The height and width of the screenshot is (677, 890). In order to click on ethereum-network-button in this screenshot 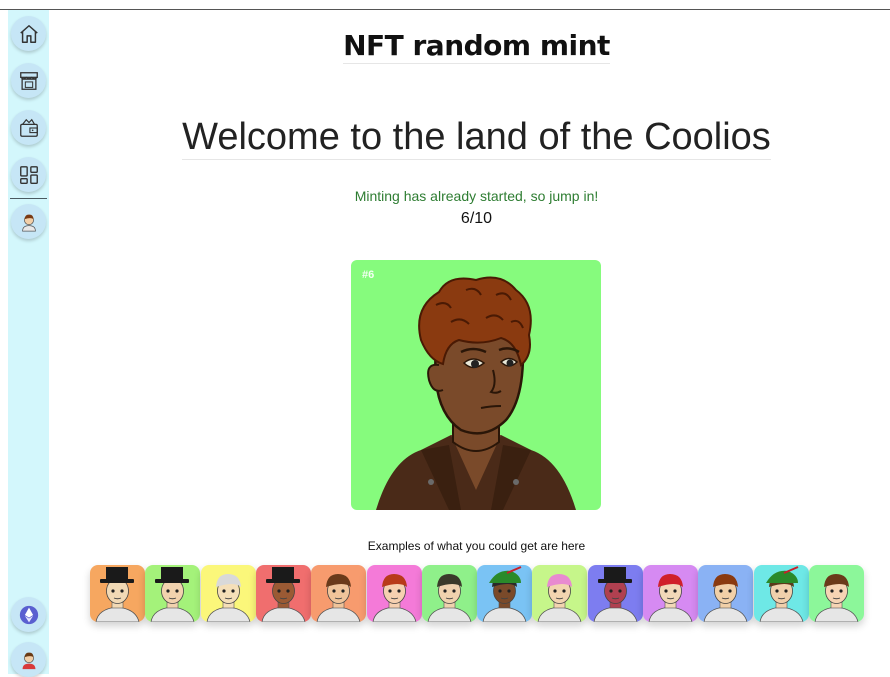, I will do `click(28, 614)`.